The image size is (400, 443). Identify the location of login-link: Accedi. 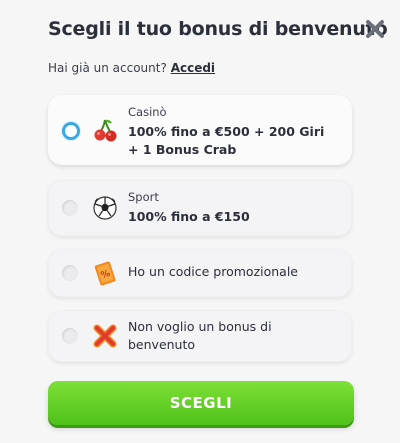
(193, 68).